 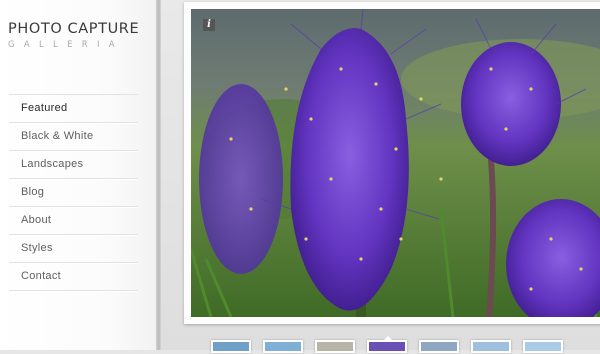 I want to click on nav-item-styles: Styles, so click(x=73, y=249).